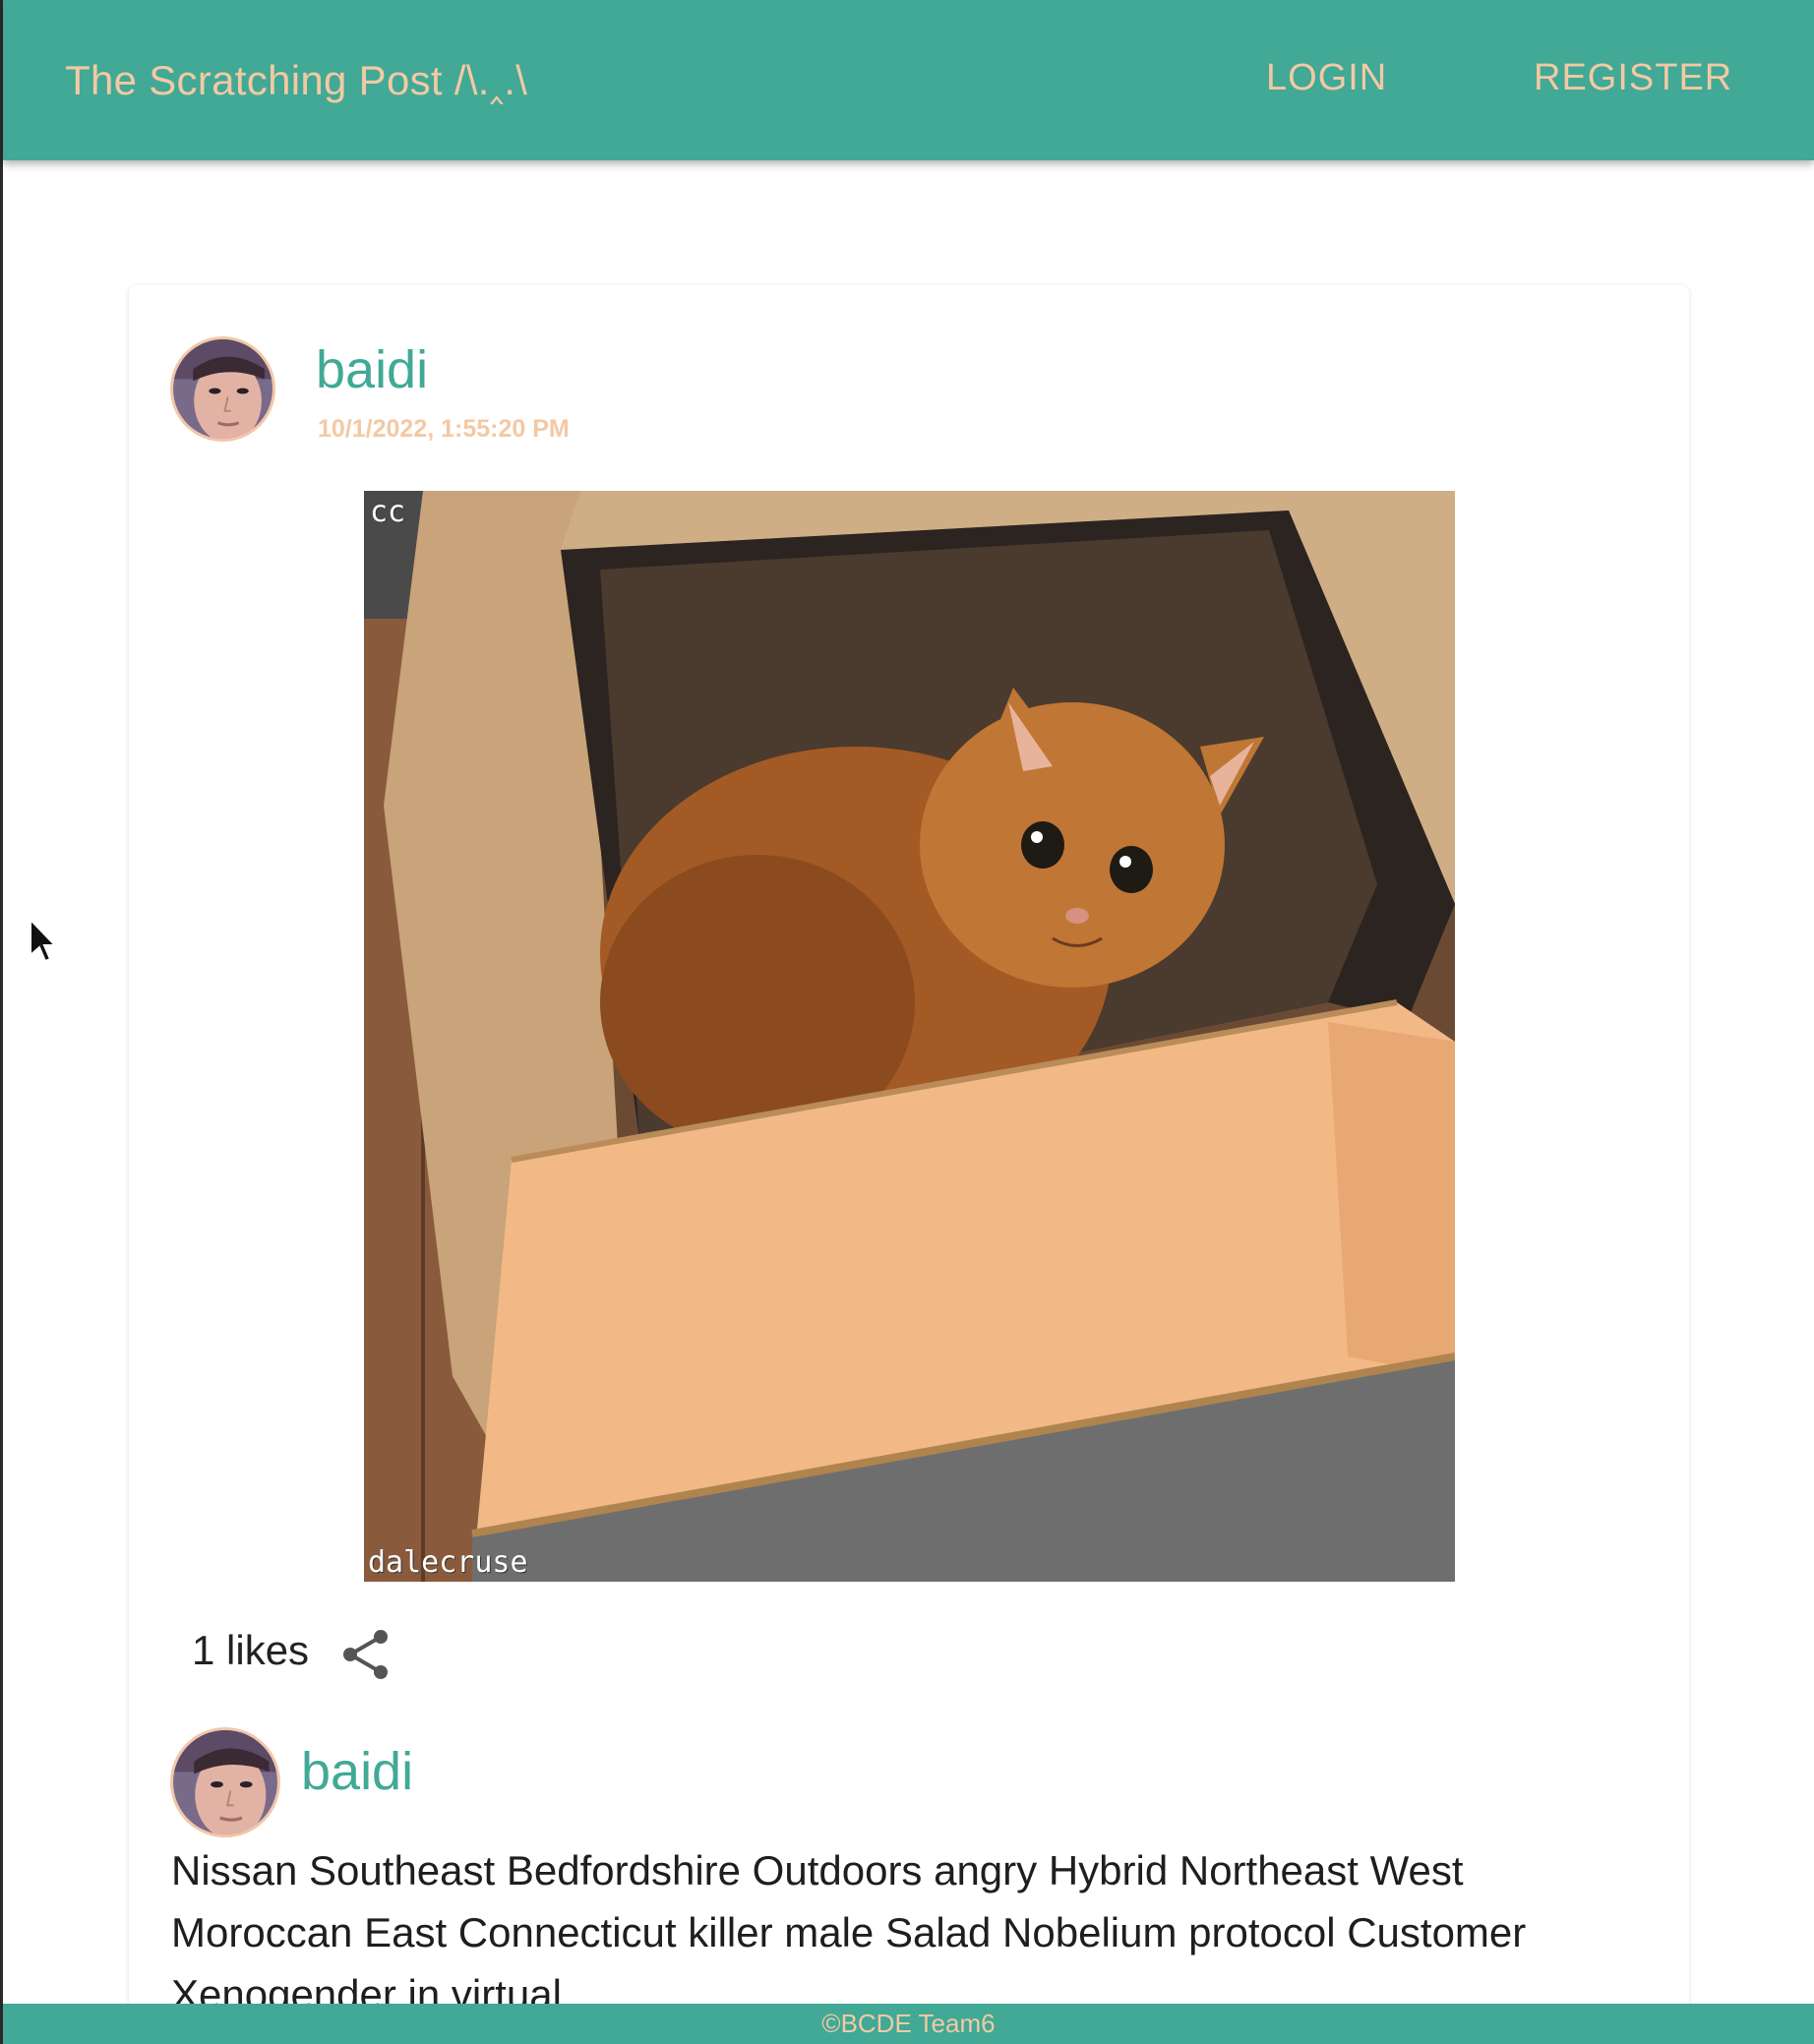 The height and width of the screenshot is (2044, 1814). What do you see at coordinates (1633, 78) in the screenshot?
I see `register-button: REGISTER` at bounding box center [1633, 78].